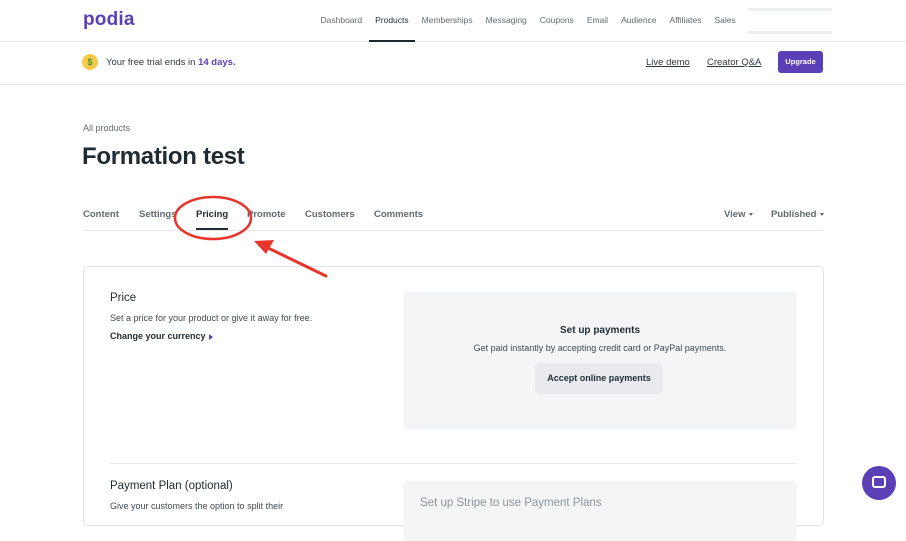  What do you see at coordinates (157, 214) in the screenshot?
I see `tab-settings: Settings` at bounding box center [157, 214].